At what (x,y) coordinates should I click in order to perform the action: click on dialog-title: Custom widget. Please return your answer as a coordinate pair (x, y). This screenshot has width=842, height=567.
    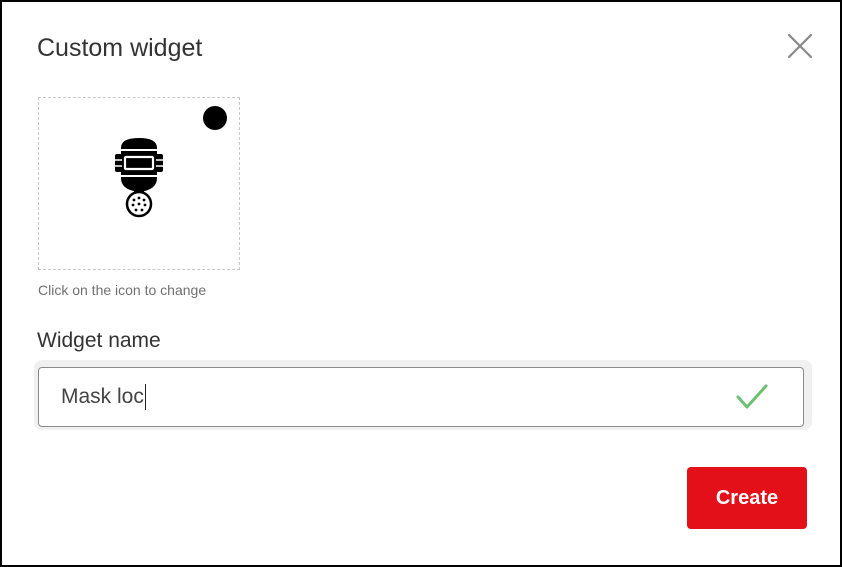
    Looking at the image, I should click on (120, 48).